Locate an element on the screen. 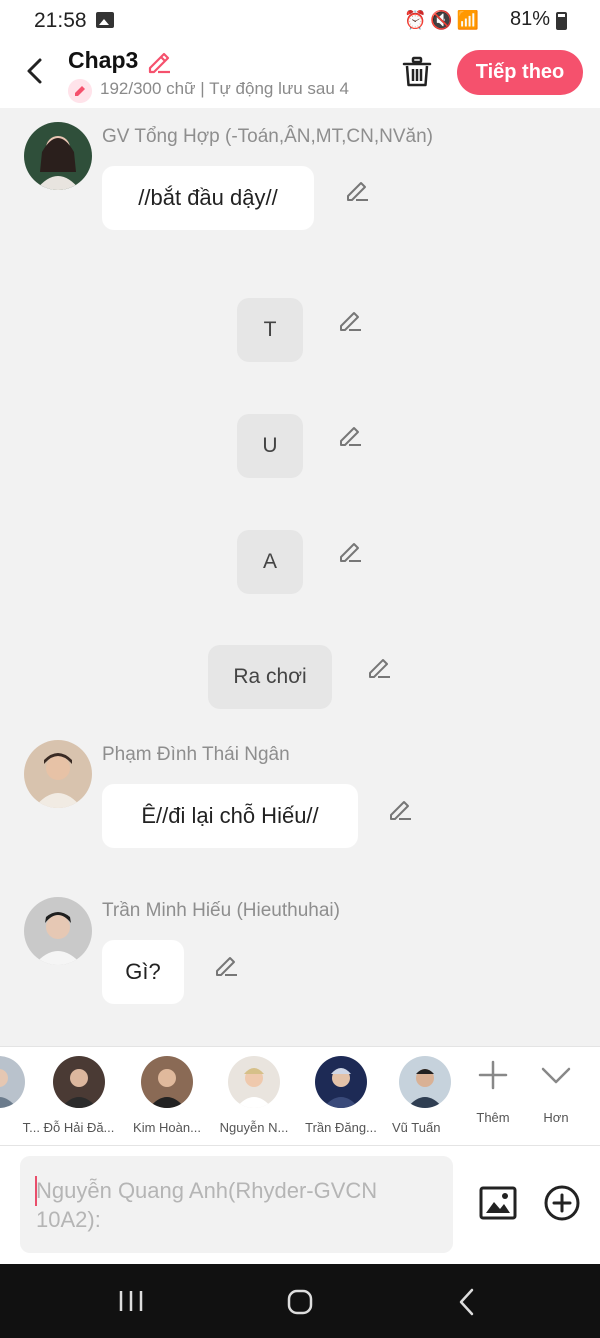  status-icons: ⏰🔇📶 is located at coordinates (444, 20).